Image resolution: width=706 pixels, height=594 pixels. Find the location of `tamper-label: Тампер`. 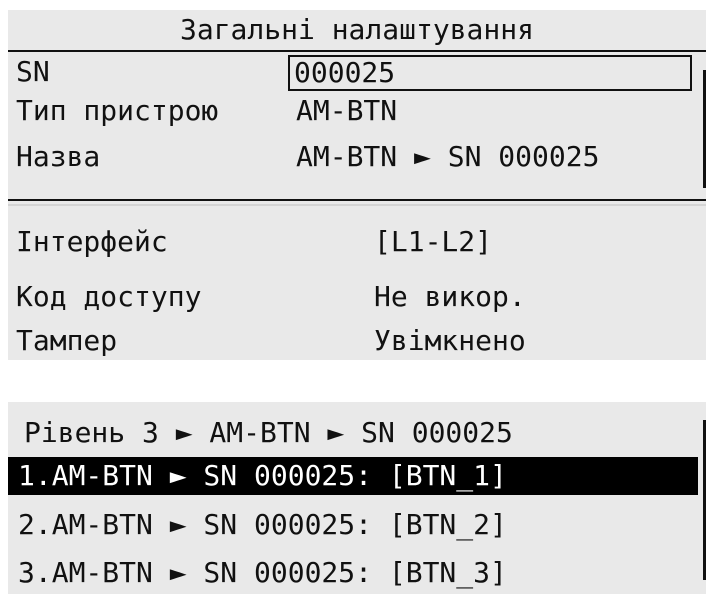

tamper-label: Тампер is located at coordinates (67, 340).